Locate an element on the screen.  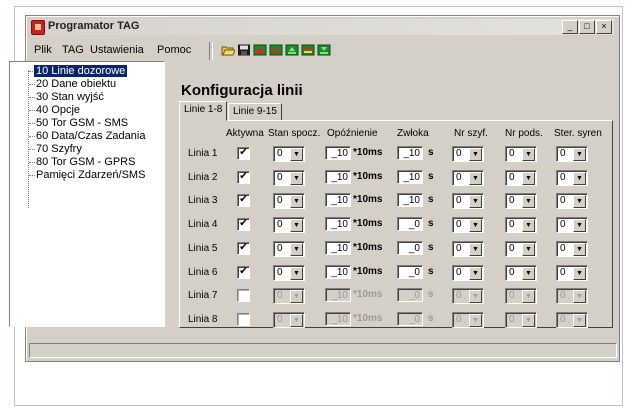
tree-item-opcje: 40 Opcje is located at coordinates (58, 110).